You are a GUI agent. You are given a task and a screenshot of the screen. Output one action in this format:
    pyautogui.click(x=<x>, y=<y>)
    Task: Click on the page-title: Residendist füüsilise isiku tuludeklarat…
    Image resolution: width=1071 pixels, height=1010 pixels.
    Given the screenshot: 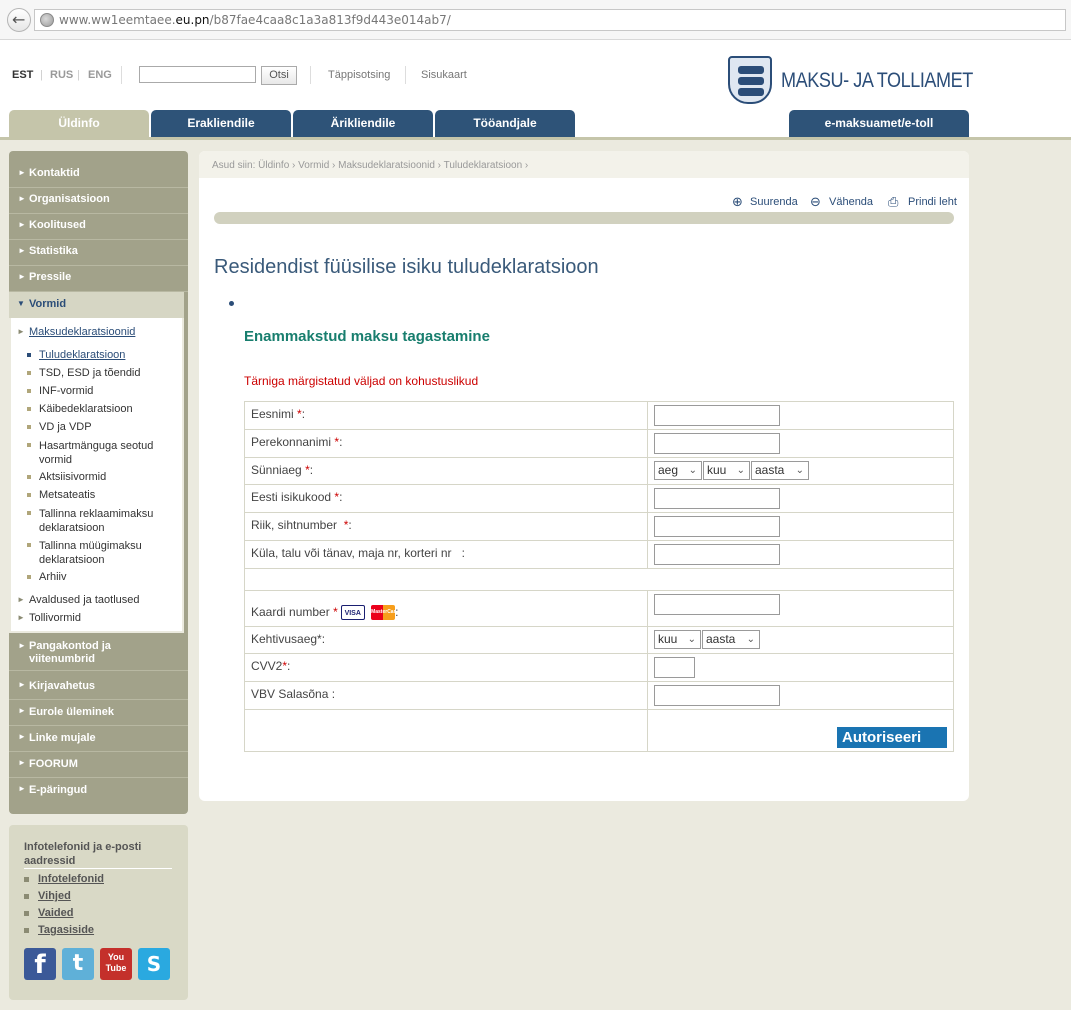 What is the action you would take?
    pyautogui.click(x=406, y=267)
    